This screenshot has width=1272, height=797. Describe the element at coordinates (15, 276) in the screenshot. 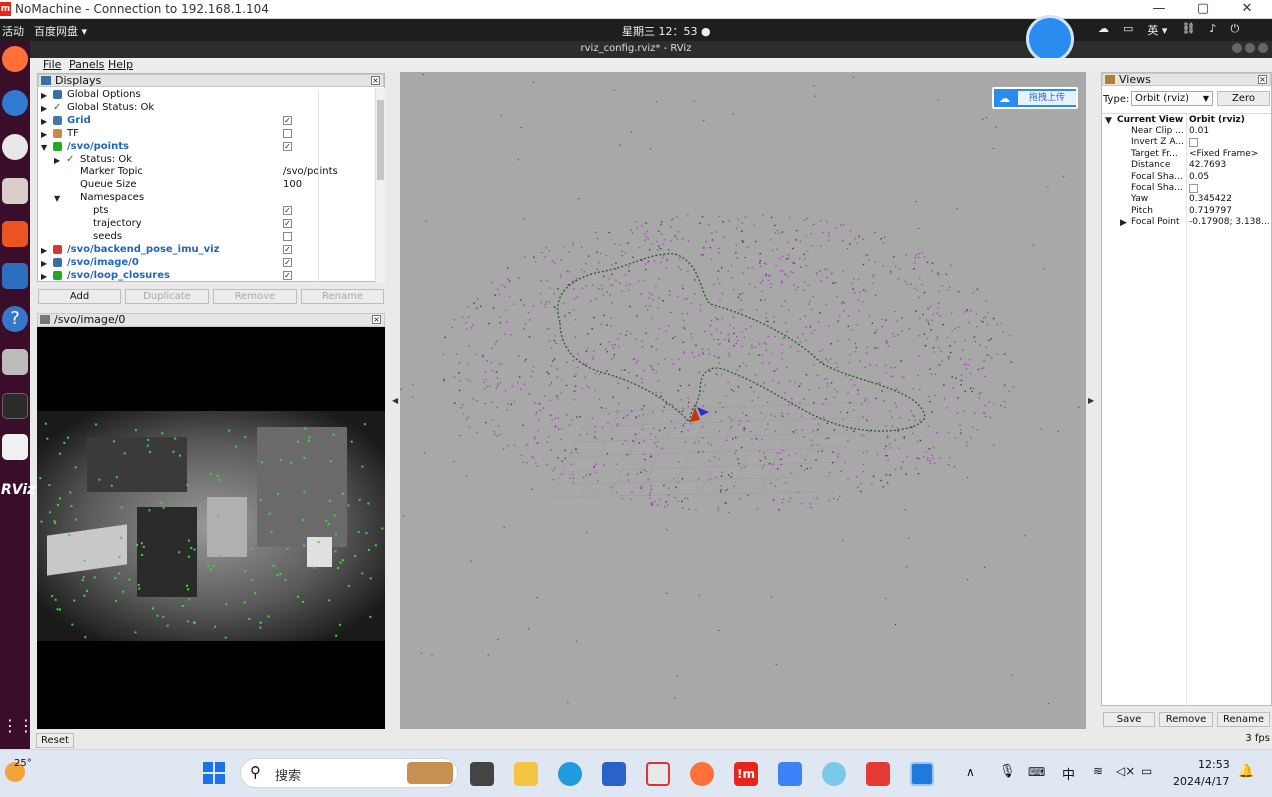

I see `writer-icon` at that location.